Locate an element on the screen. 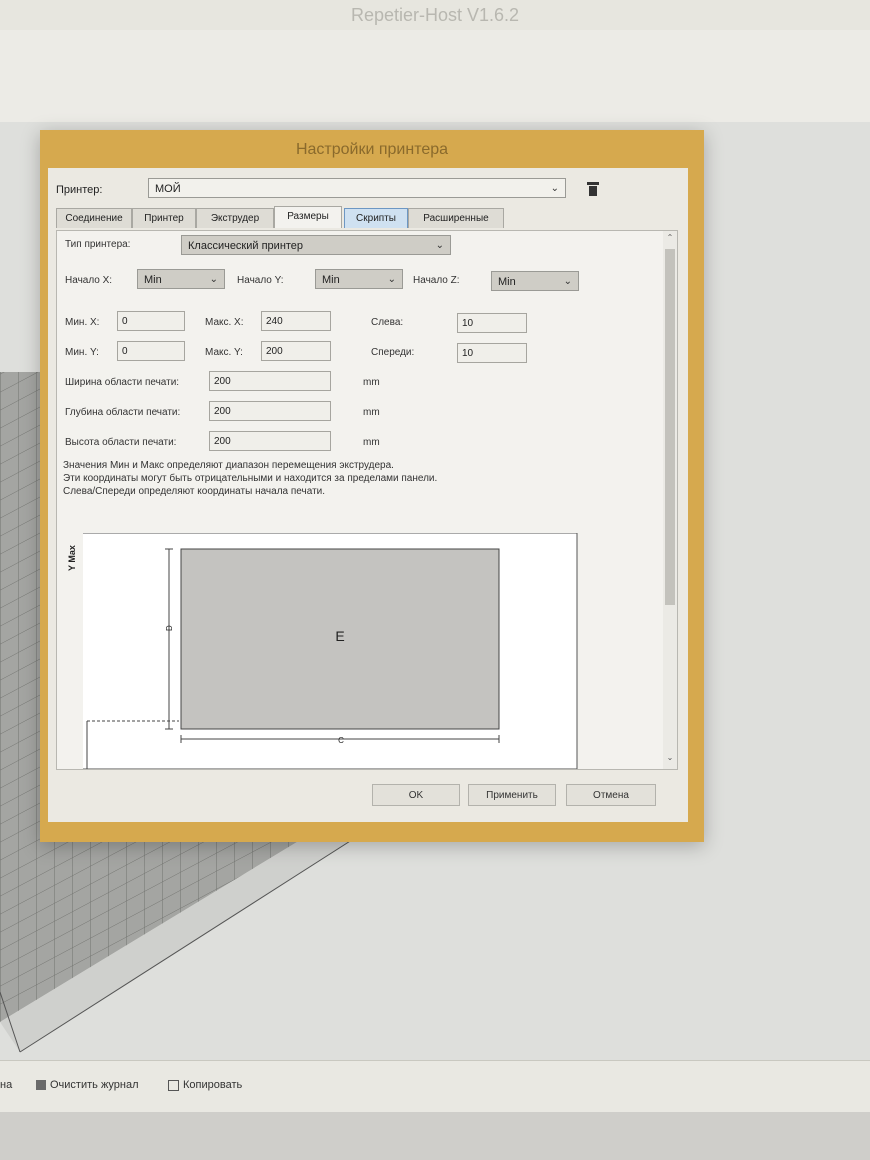 The width and height of the screenshot is (870, 1160). left-input: 10 is located at coordinates (492, 323).